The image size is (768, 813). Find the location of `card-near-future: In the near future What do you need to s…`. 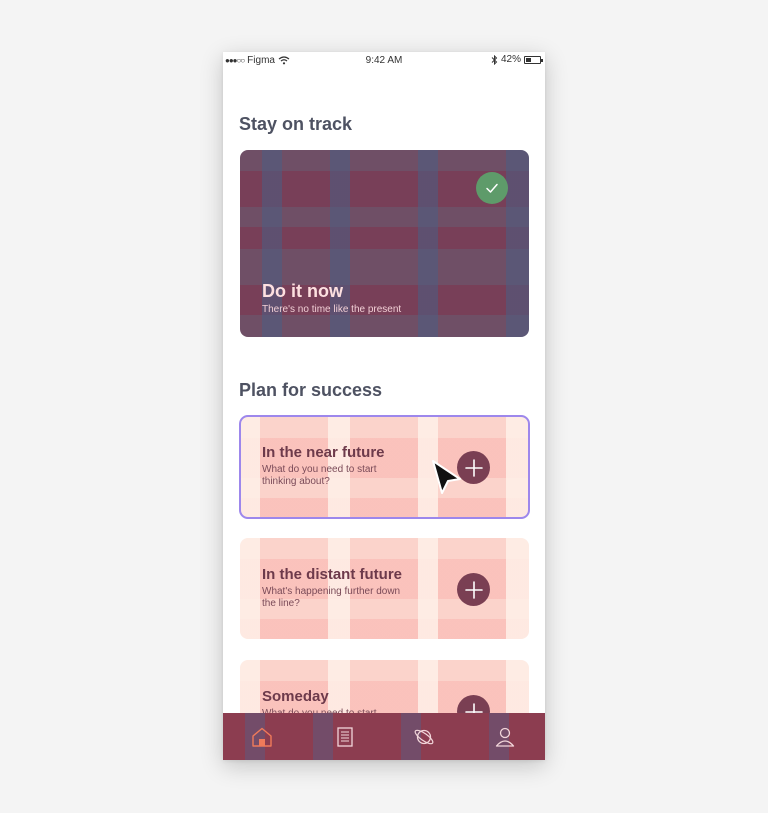

card-near-future: In the near future What do you need to s… is located at coordinates (384, 467).